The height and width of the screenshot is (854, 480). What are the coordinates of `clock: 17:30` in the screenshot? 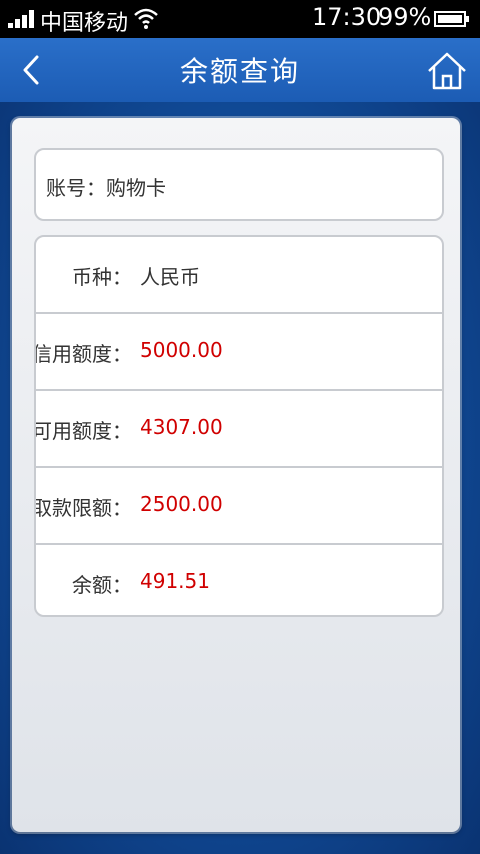 It's located at (347, 17).